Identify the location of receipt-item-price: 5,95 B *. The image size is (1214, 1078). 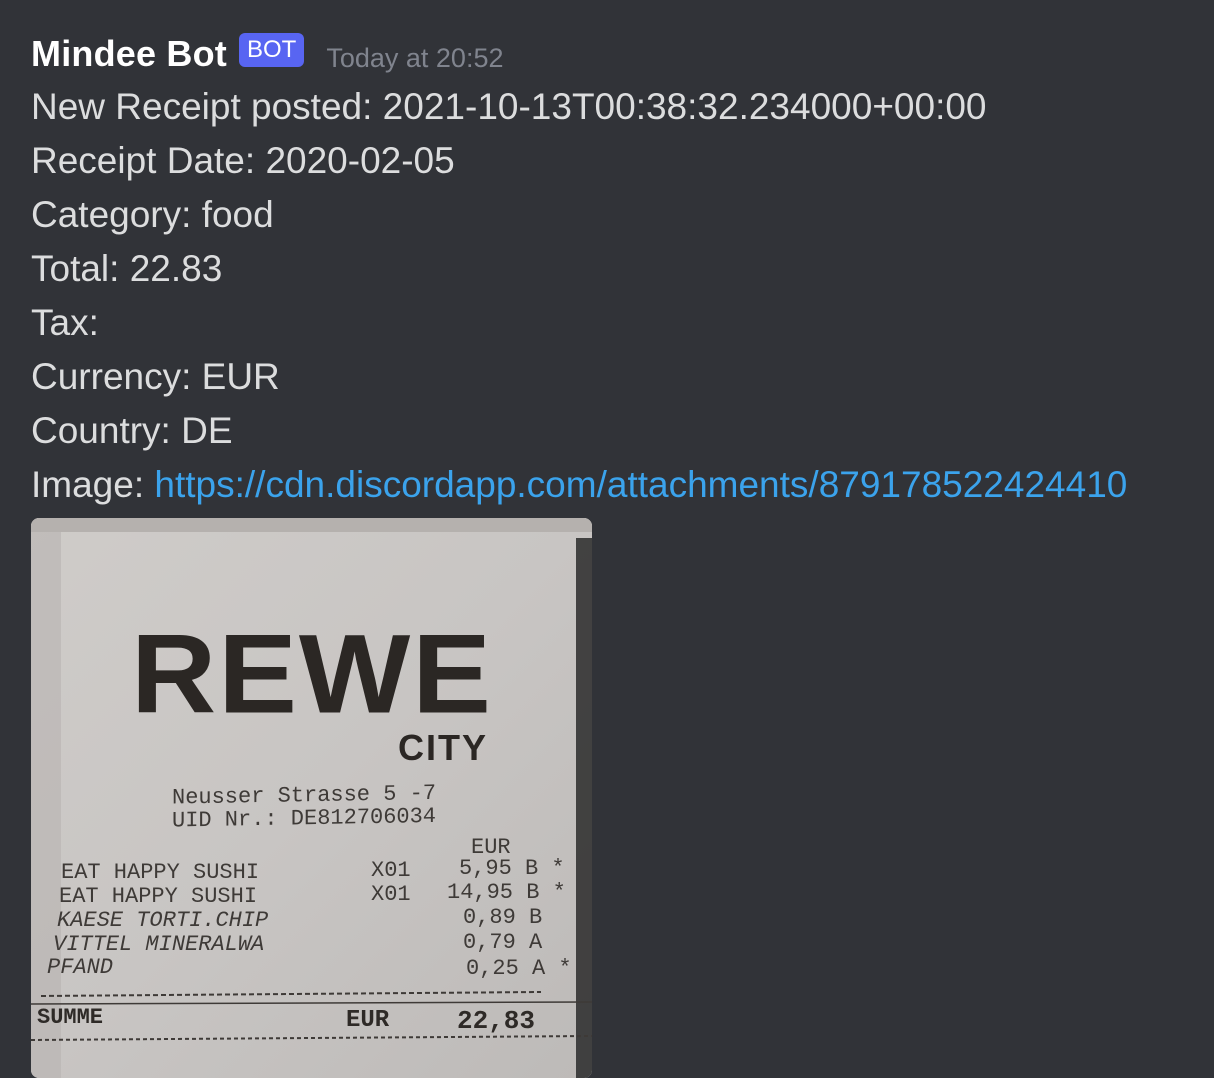
(512, 868).